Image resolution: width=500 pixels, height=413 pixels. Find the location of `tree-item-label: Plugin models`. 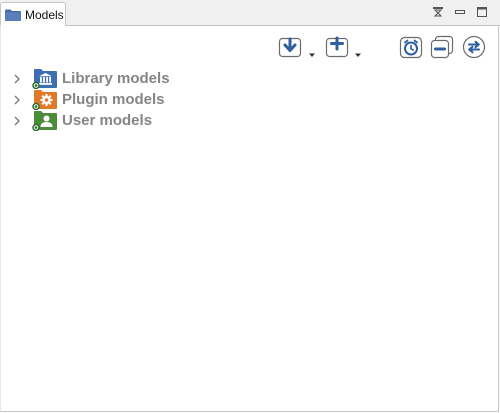

tree-item-label: Plugin models is located at coordinates (113, 99).